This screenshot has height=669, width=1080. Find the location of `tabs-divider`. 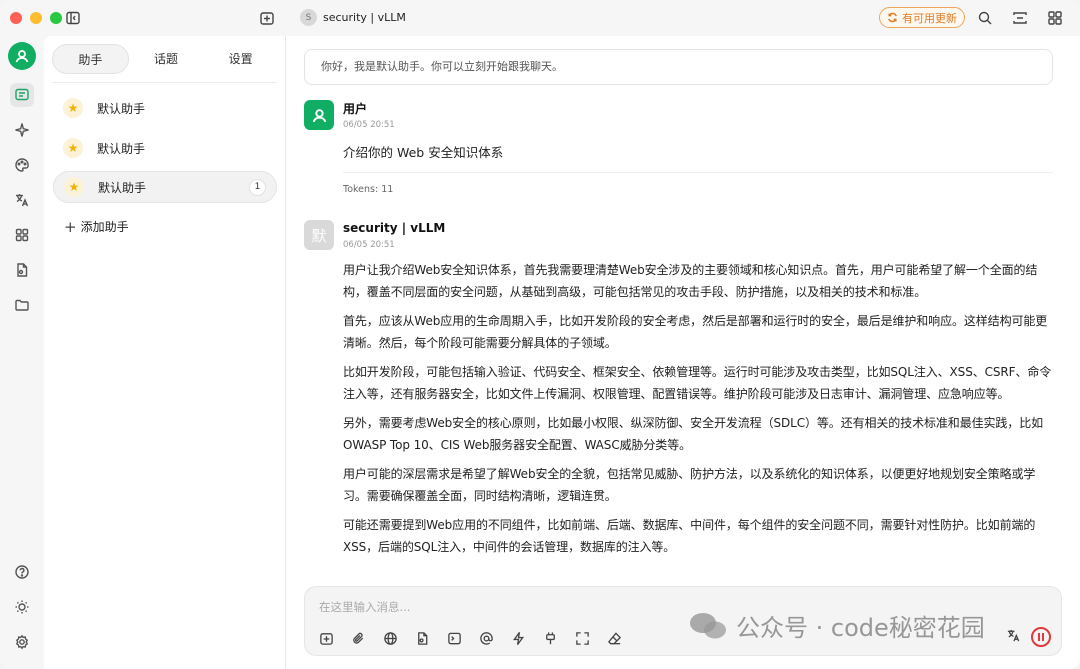

tabs-divider is located at coordinates (164, 82).